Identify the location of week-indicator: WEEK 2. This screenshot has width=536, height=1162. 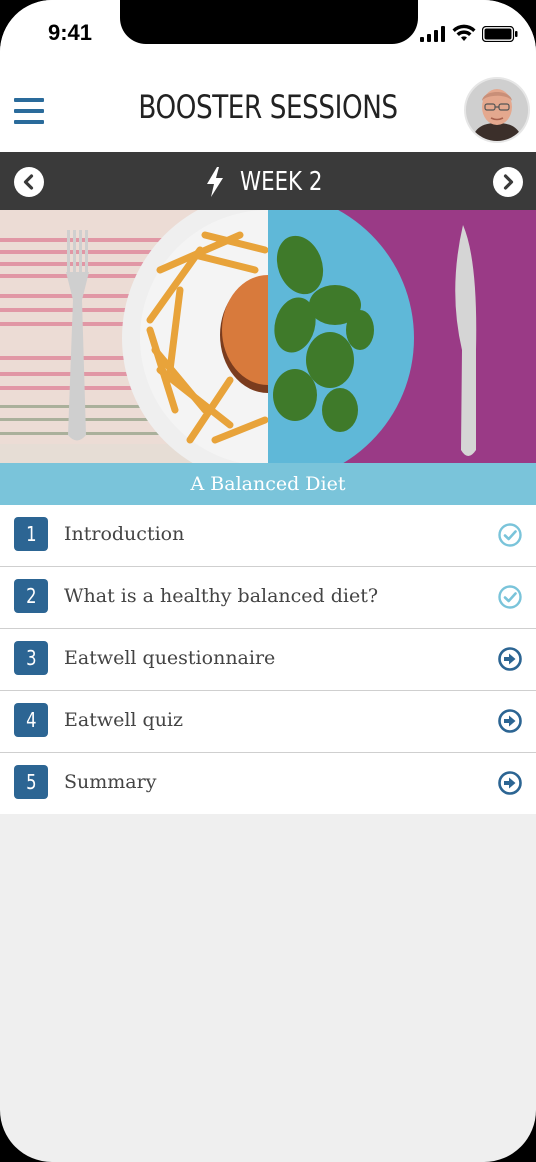
(268, 181).